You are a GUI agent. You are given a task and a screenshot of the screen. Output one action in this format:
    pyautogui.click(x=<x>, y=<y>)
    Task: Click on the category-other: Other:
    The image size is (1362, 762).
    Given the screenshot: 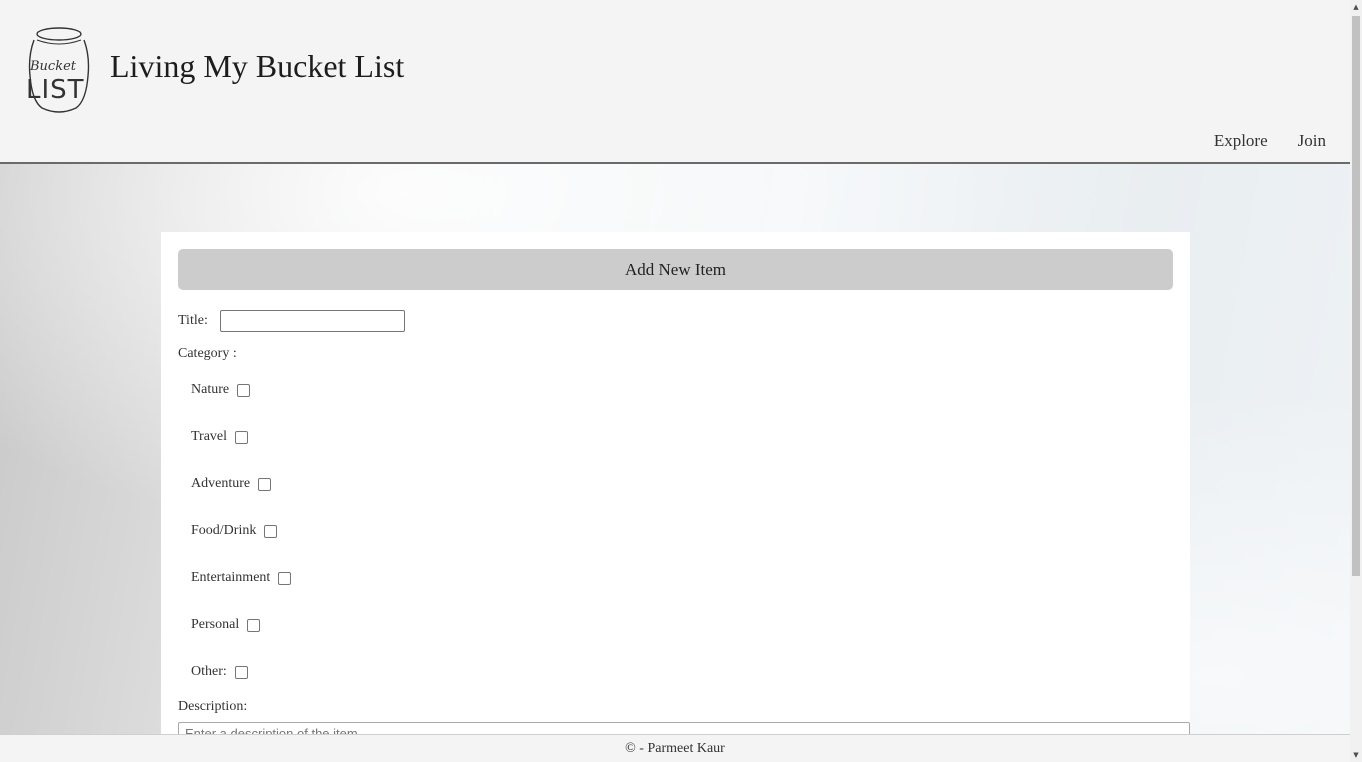 What is the action you would take?
    pyautogui.click(x=219, y=672)
    